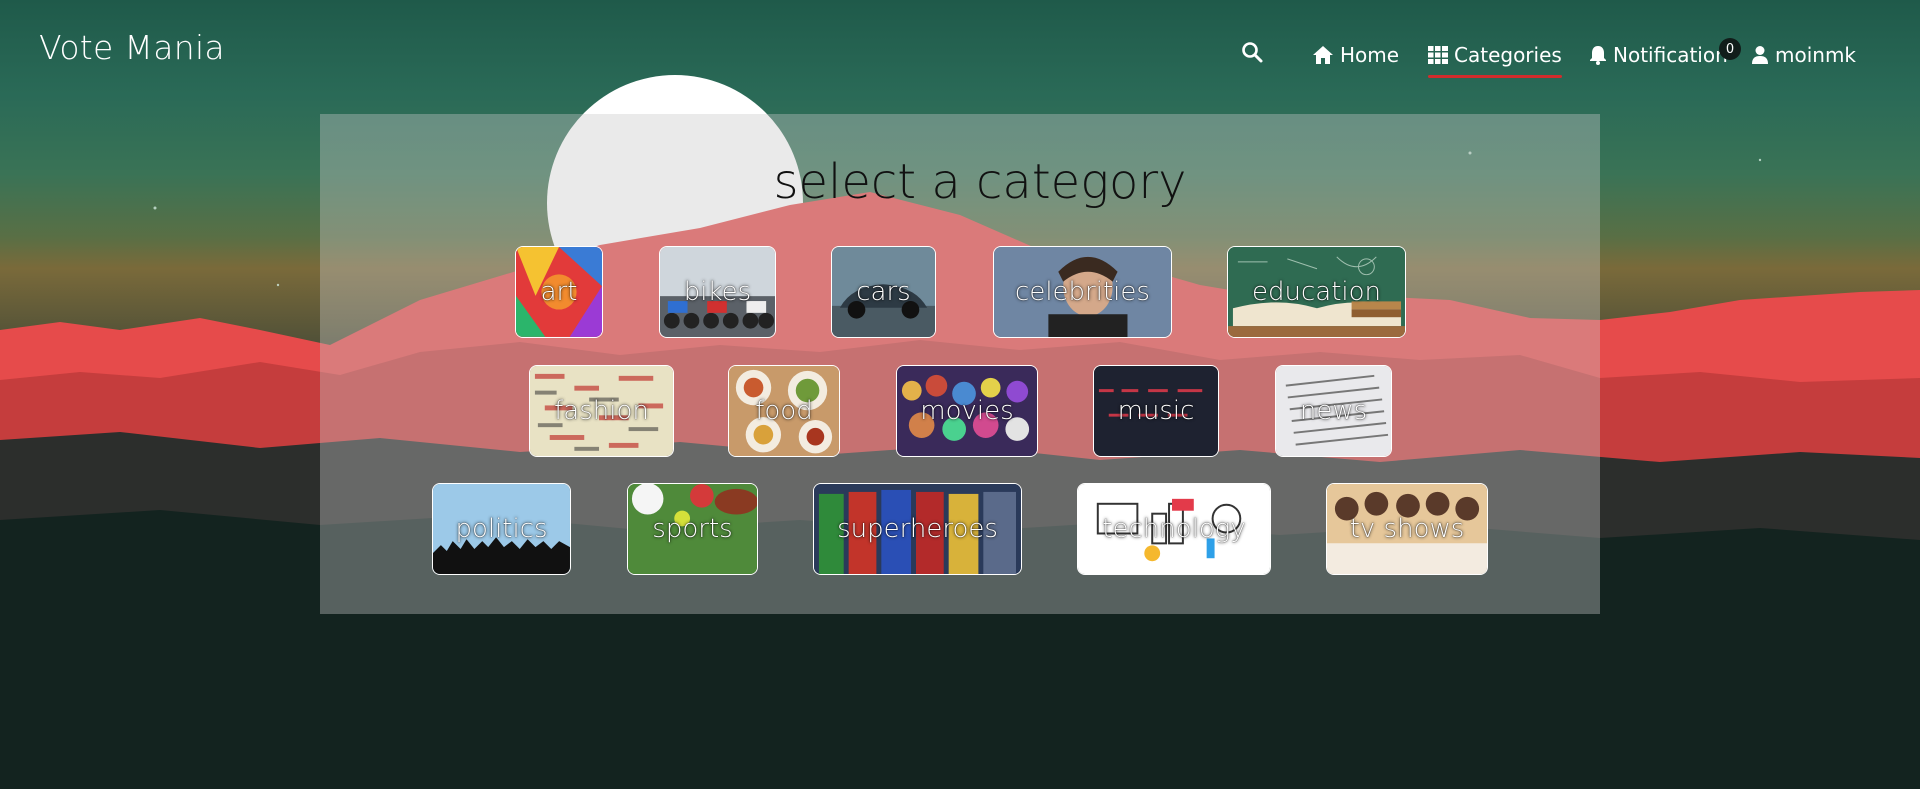 This screenshot has width=1920, height=789. What do you see at coordinates (1730, 49) in the screenshot?
I see `notification-count-badge: 0` at bounding box center [1730, 49].